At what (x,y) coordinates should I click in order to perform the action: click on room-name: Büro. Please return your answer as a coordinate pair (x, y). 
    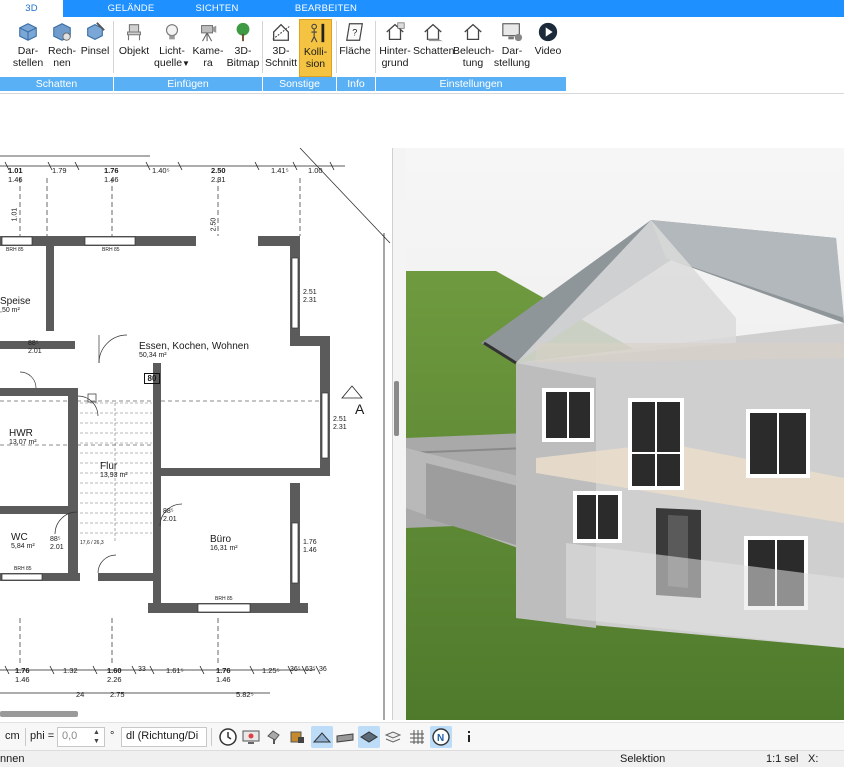
    Looking at the image, I should click on (221, 539).